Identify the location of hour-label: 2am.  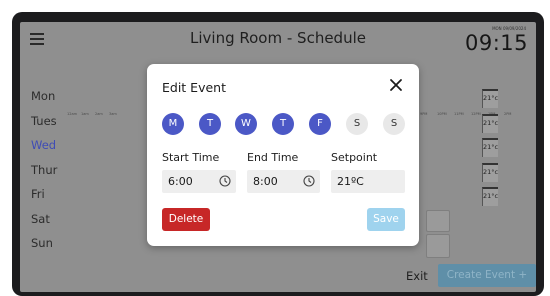
(99, 114).